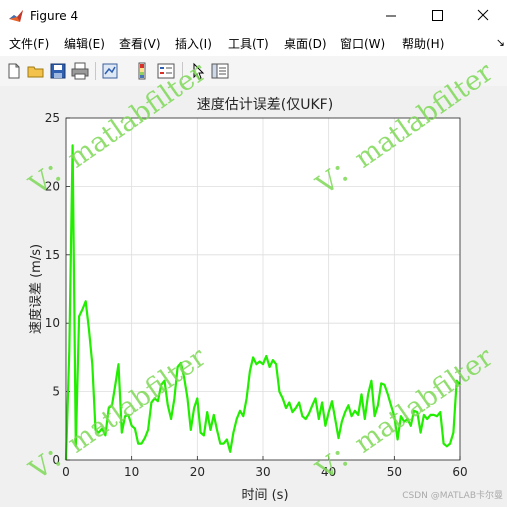  I want to click on y-axis-label: 速度误差 (m/s), so click(36, 289).